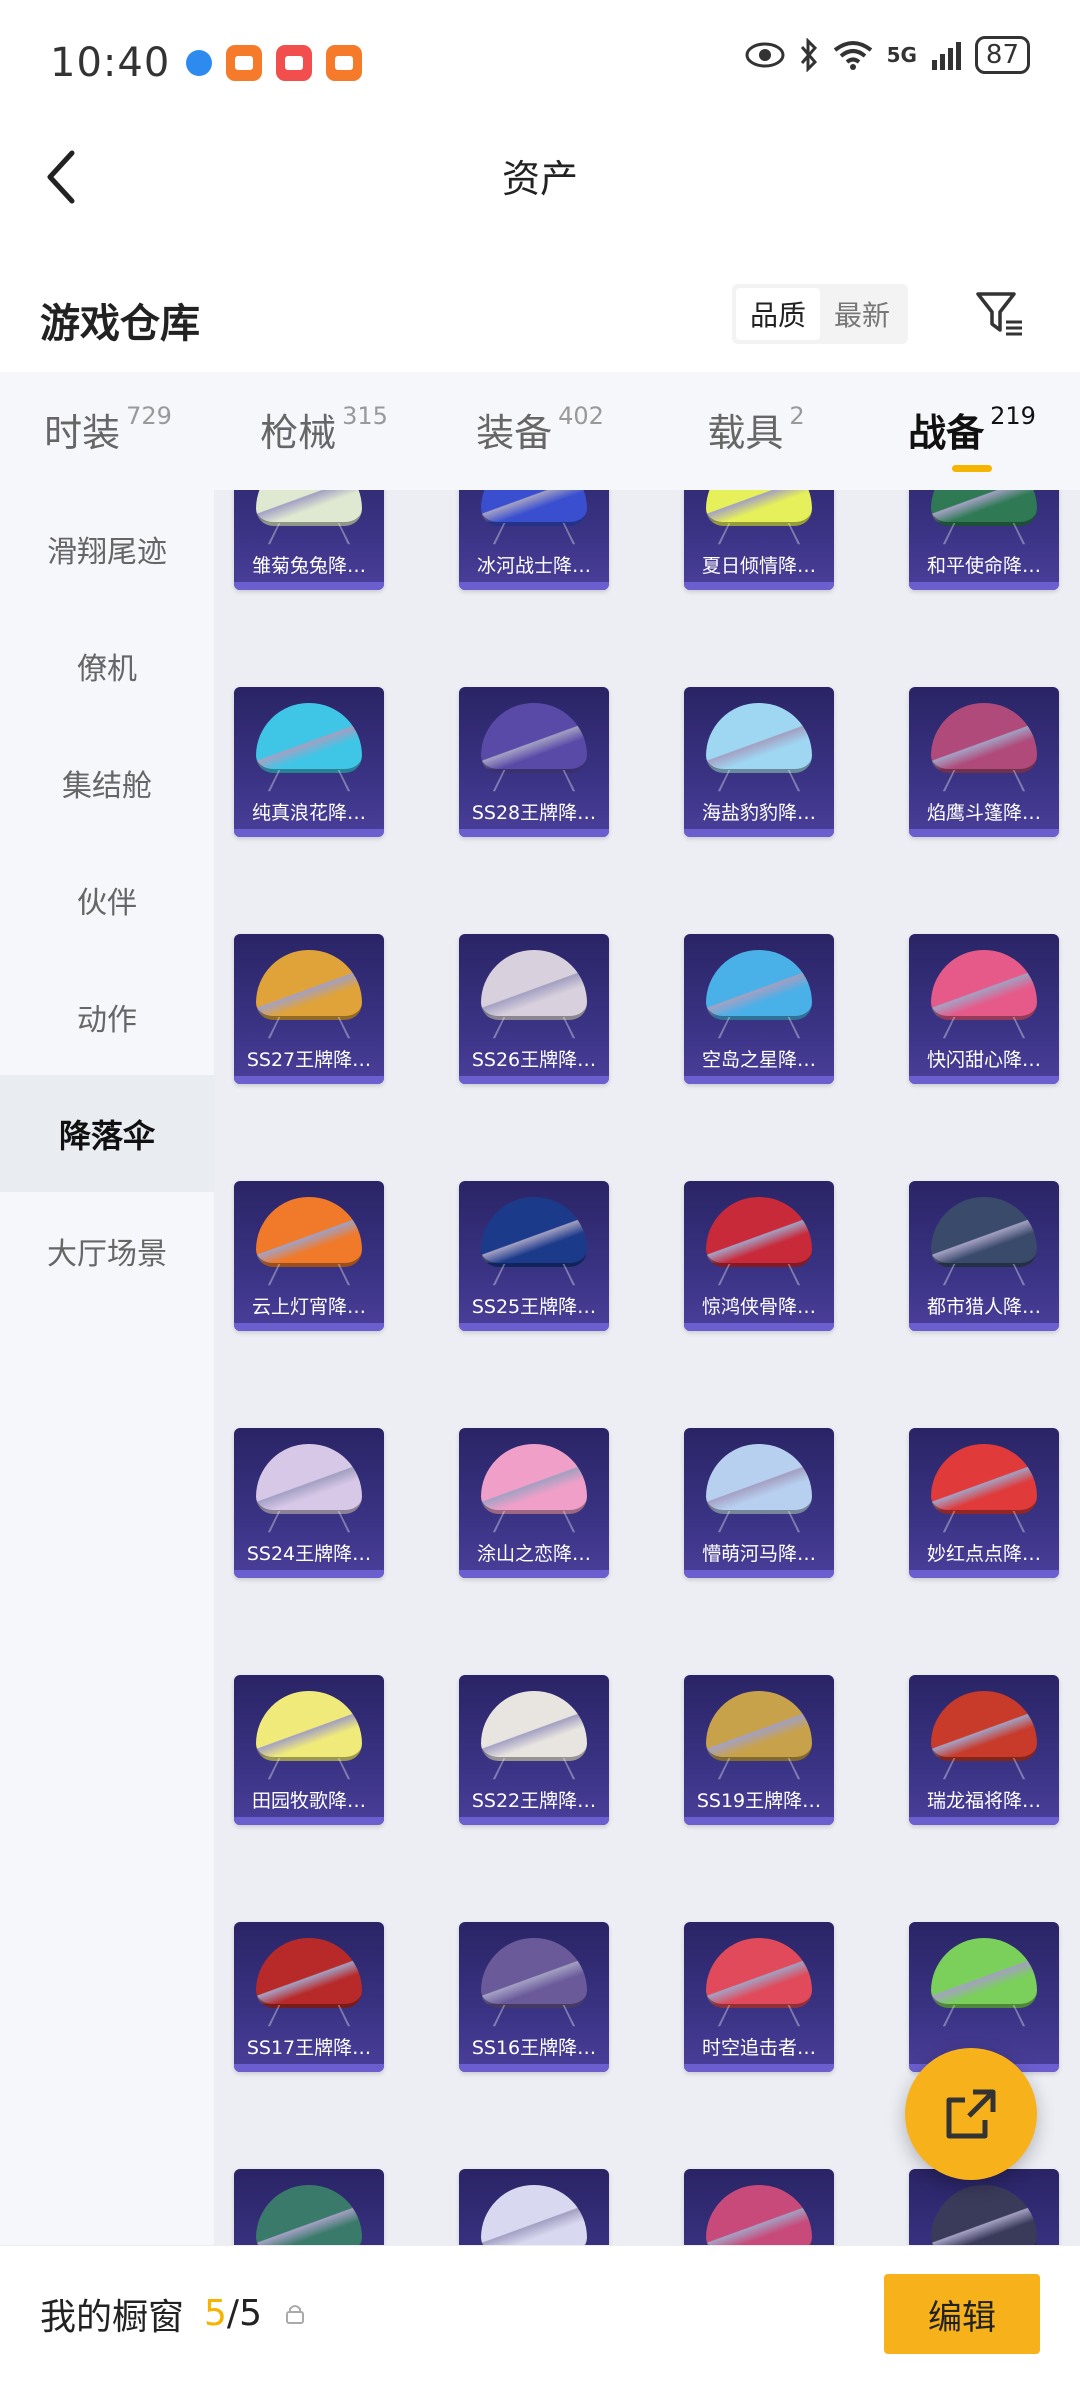 Image resolution: width=1080 pixels, height=2381 pixels. I want to click on sidebar-item-emote: 动作, so click(107, 1016).